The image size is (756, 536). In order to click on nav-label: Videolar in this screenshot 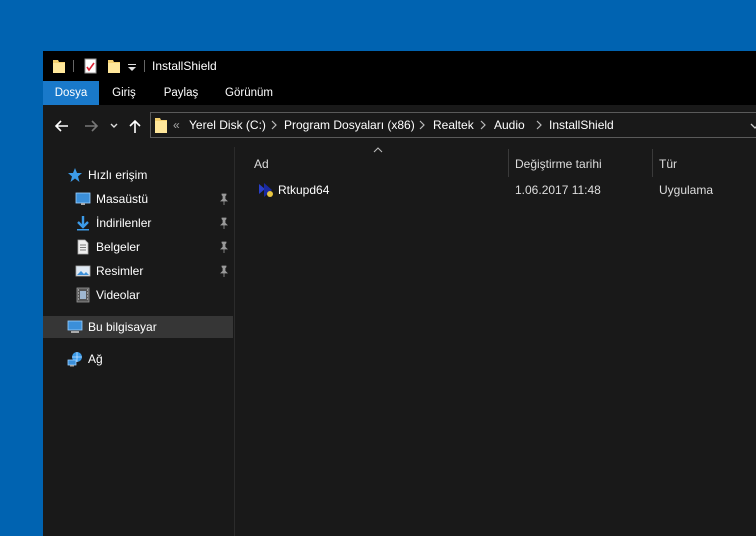, I will do `click(118, 295)`.